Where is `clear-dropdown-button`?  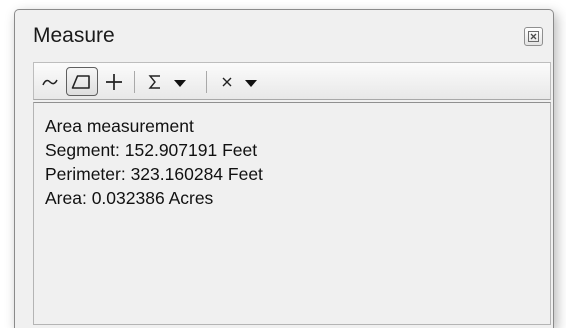 clear-dropdown-button is located at coordinates (240, 82).